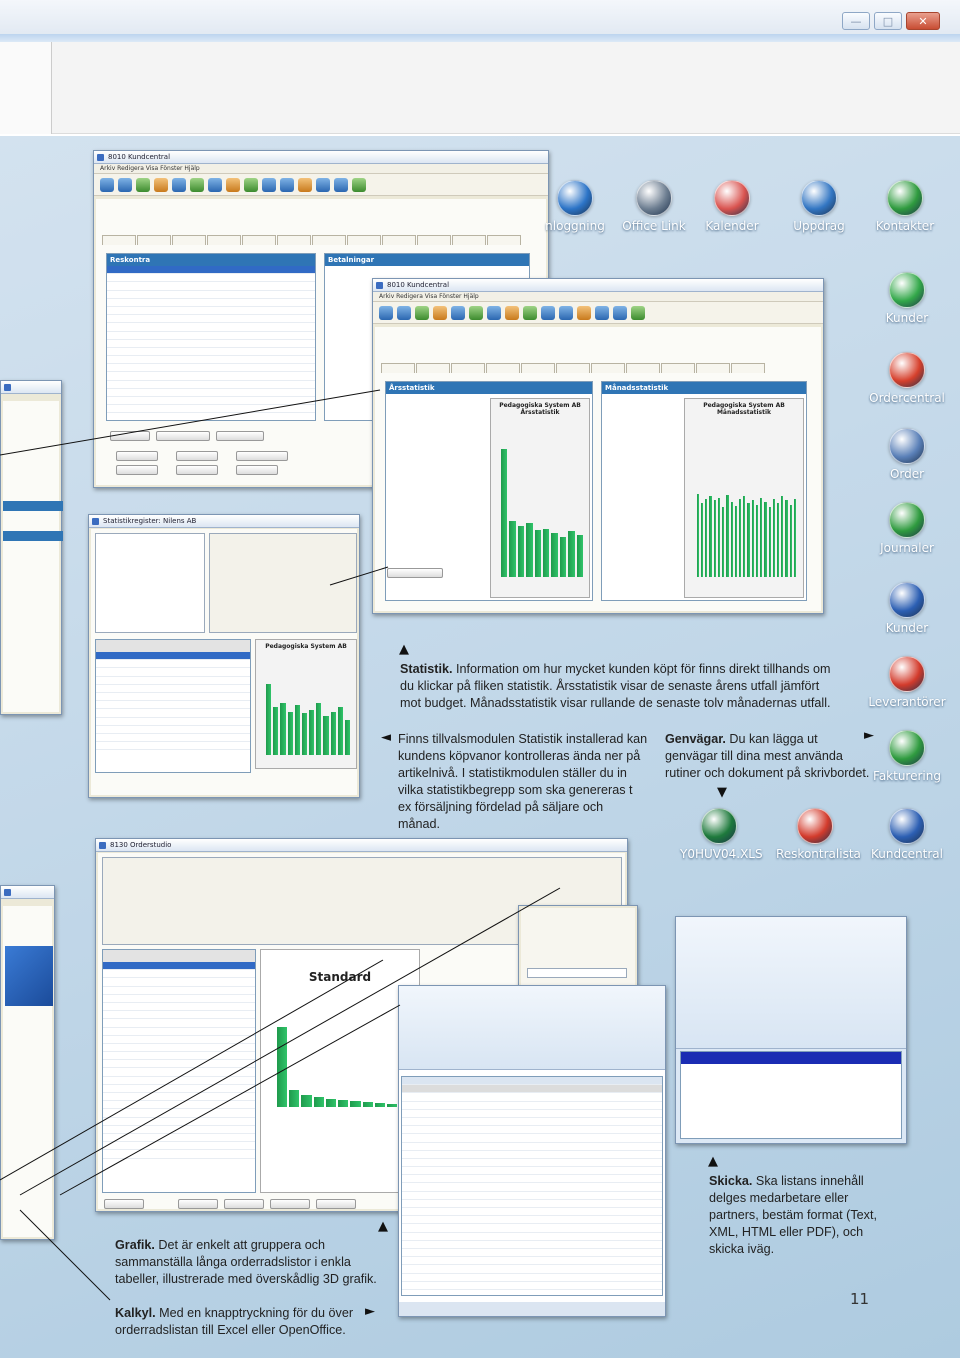  Describe the element at coordinates (383, 1226) in the screenshot. I see `arrow-up-grafik: ▲` at that location.